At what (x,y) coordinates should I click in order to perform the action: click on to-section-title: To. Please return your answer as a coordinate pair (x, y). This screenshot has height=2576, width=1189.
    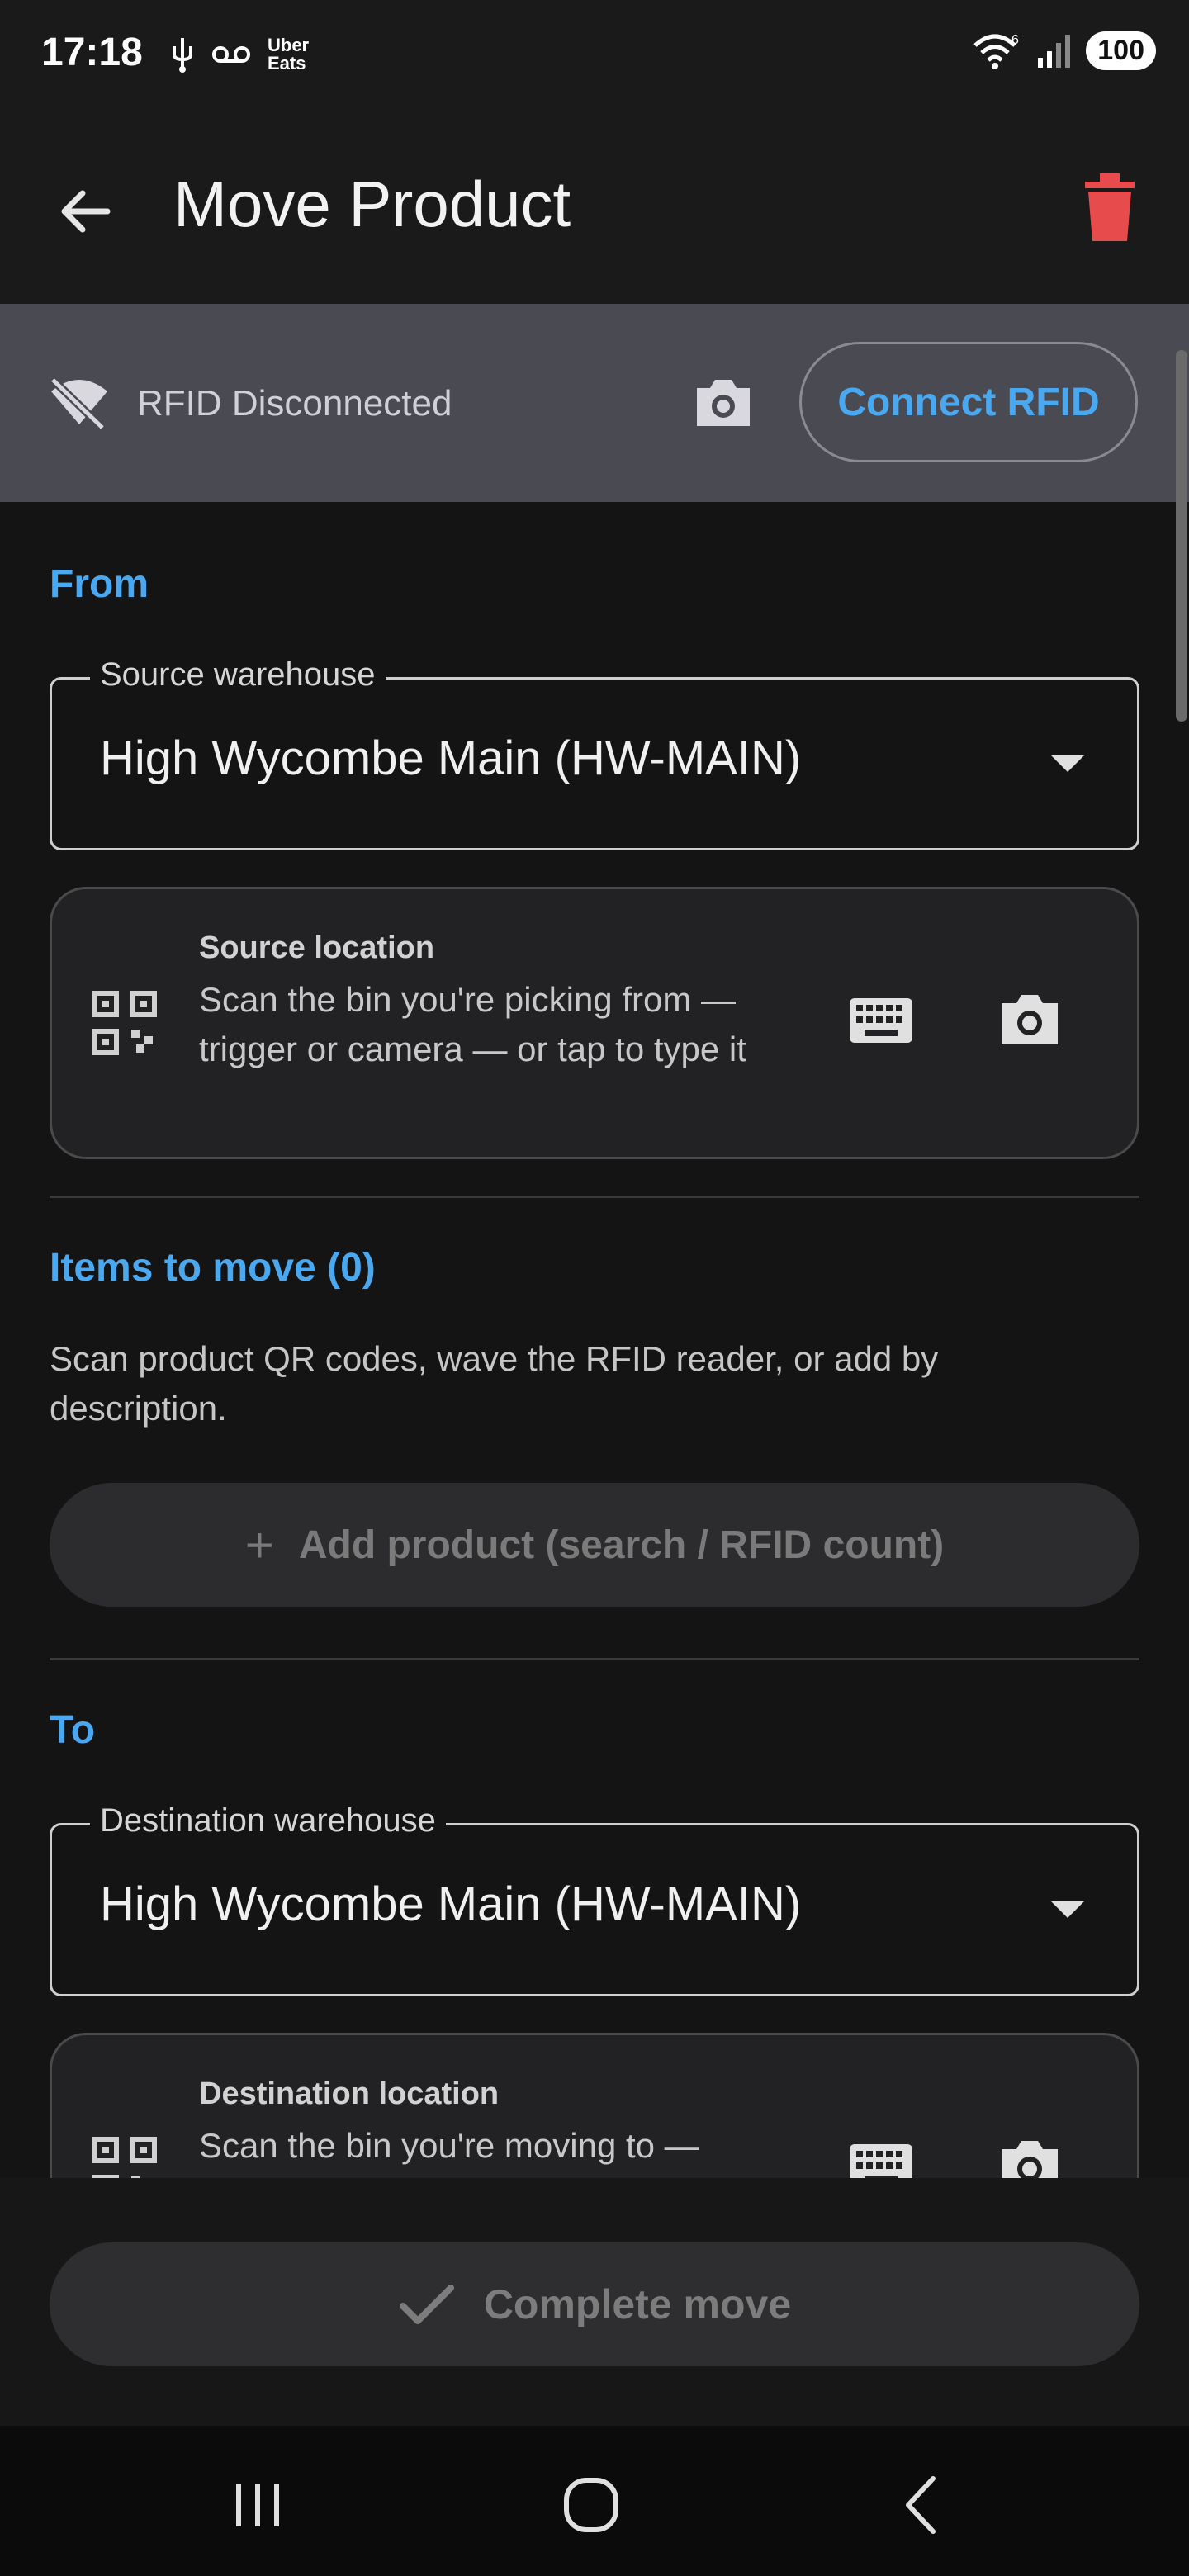
    Looking at the image, I should click on (73, 1730).